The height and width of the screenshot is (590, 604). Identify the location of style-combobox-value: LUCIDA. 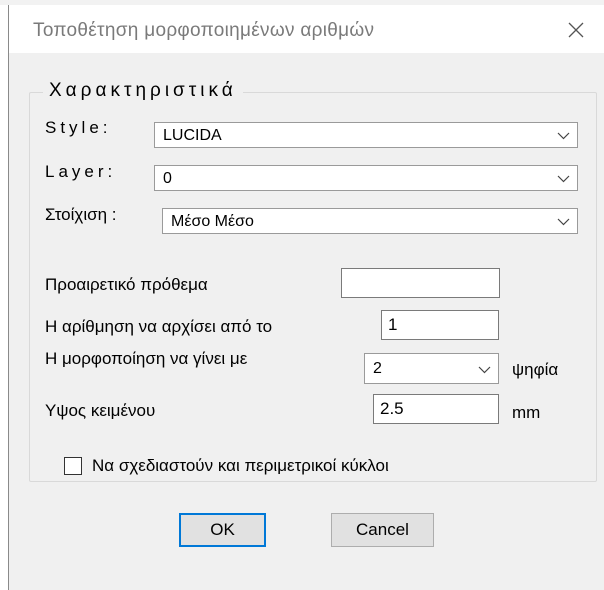
(192, 135).